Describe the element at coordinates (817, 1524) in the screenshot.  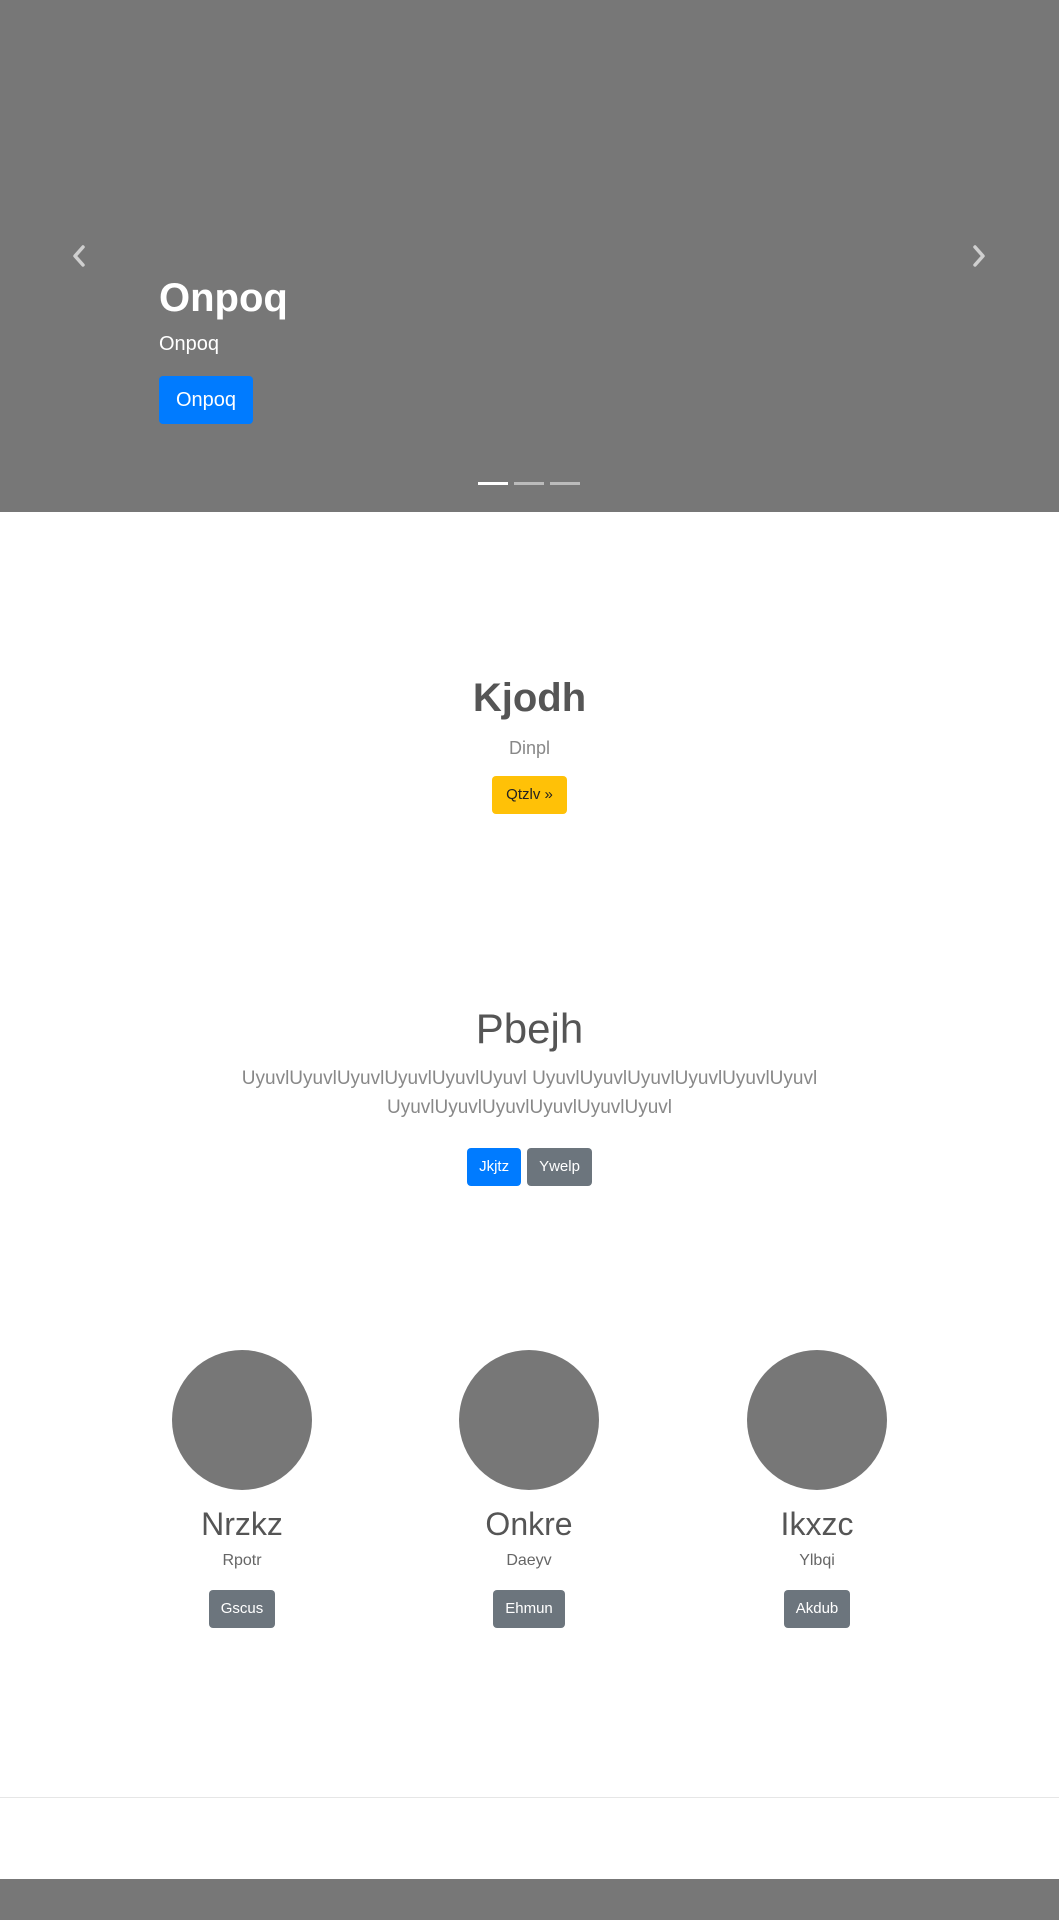
I see `column-title: Ikxzc` at that location.